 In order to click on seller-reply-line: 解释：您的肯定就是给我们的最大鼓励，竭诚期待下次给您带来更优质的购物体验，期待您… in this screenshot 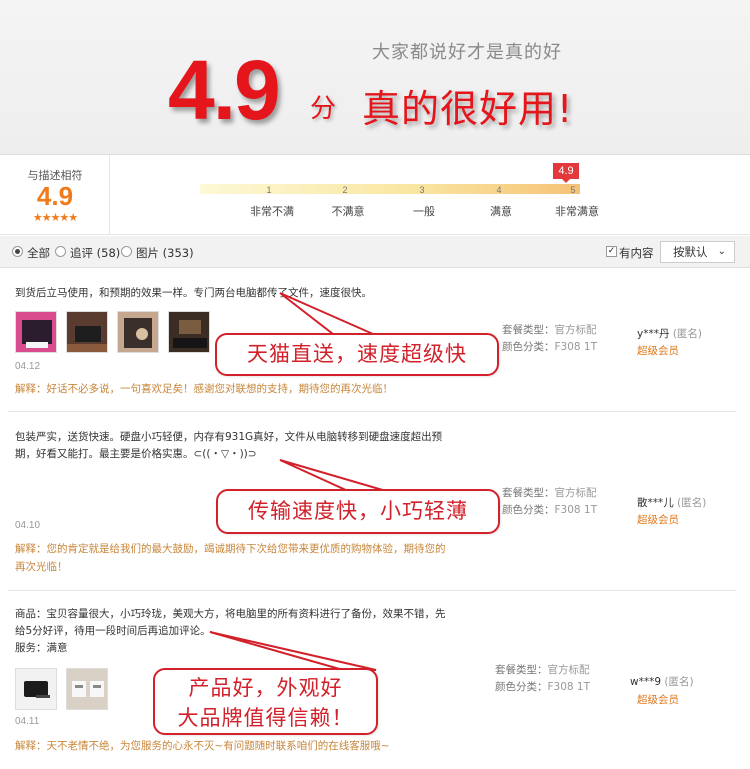, I will do `click(230, 549)`.